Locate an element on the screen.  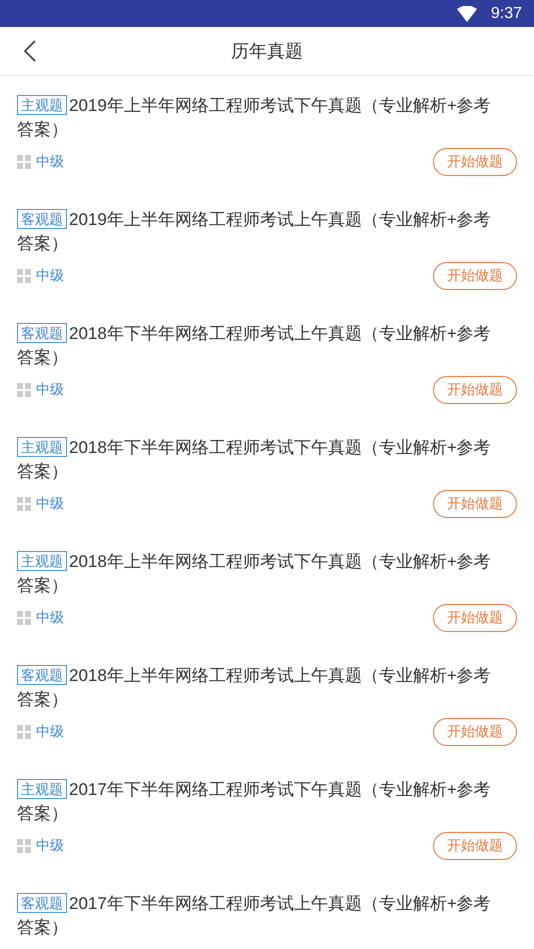
exam-title: 客观题 2019年上半年网络工程师考试上午真题（专业解析+参考答案） is located at coordinates (257, 232).